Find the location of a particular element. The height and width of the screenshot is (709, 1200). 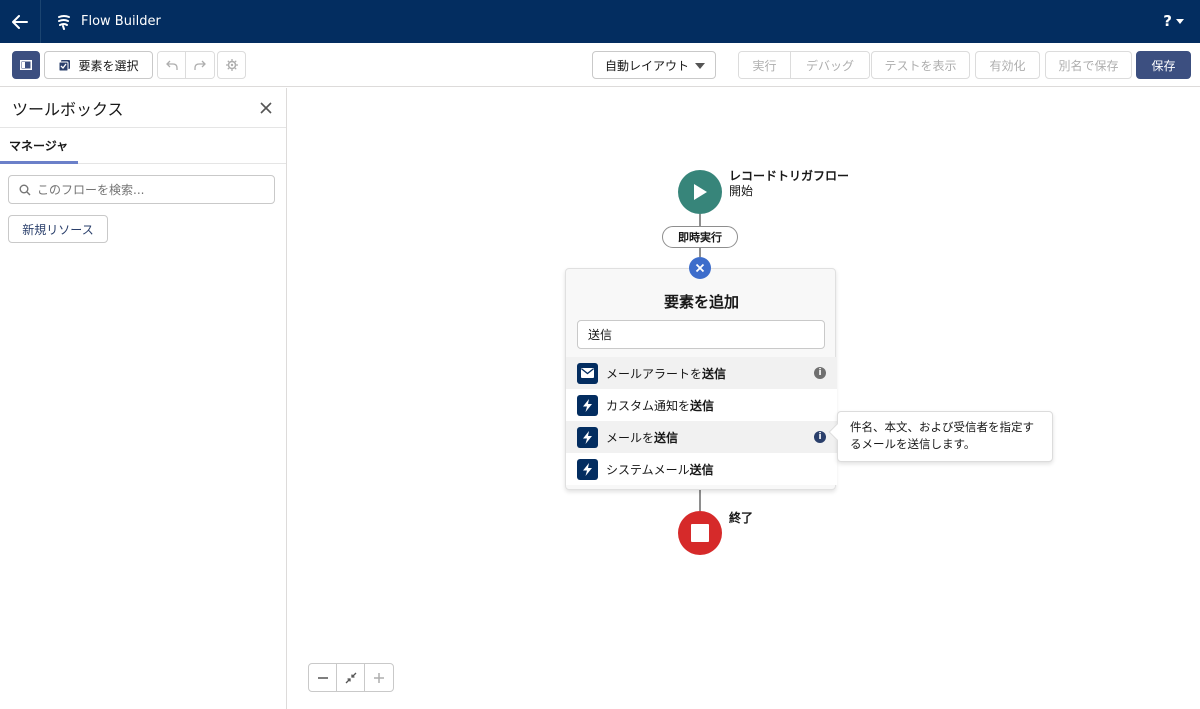

debug-button: デバッグ is located at coordinates (830, 65).